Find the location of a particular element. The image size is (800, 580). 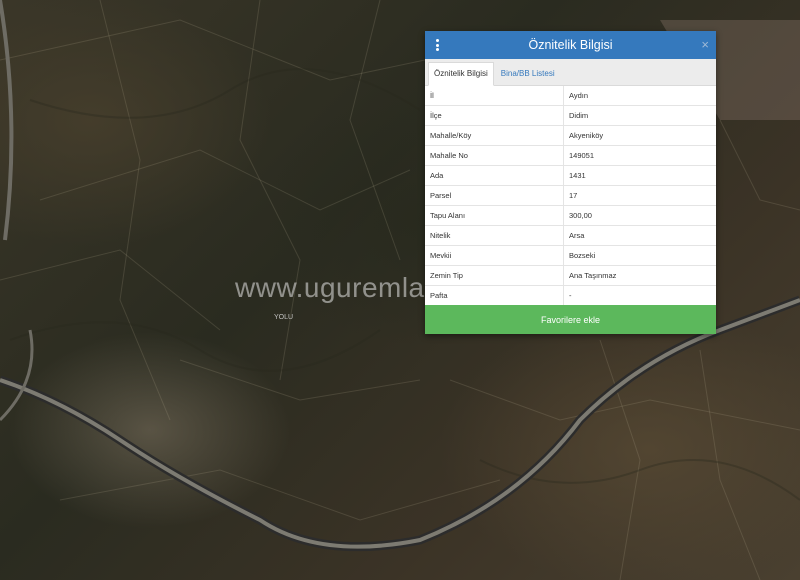

tab-building-list: Bina/BB Listesi is located at coordinates (528, 74).